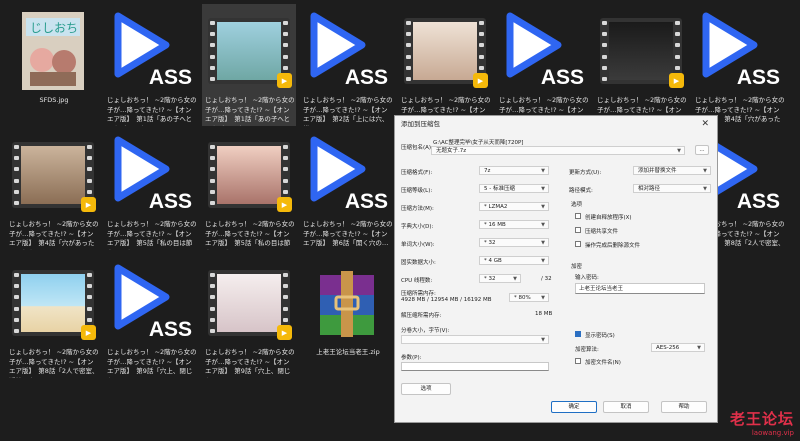 This screenshot has width=800, height=441. I want to click on watermark: 老王论坛 laowang.vip, so click(762, 422).